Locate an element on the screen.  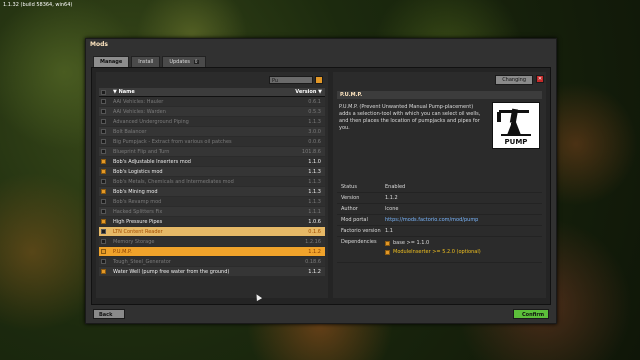
mod-list-row: Tough_Steel_Generator 0.18.6 is located at coordinates (212, 262).